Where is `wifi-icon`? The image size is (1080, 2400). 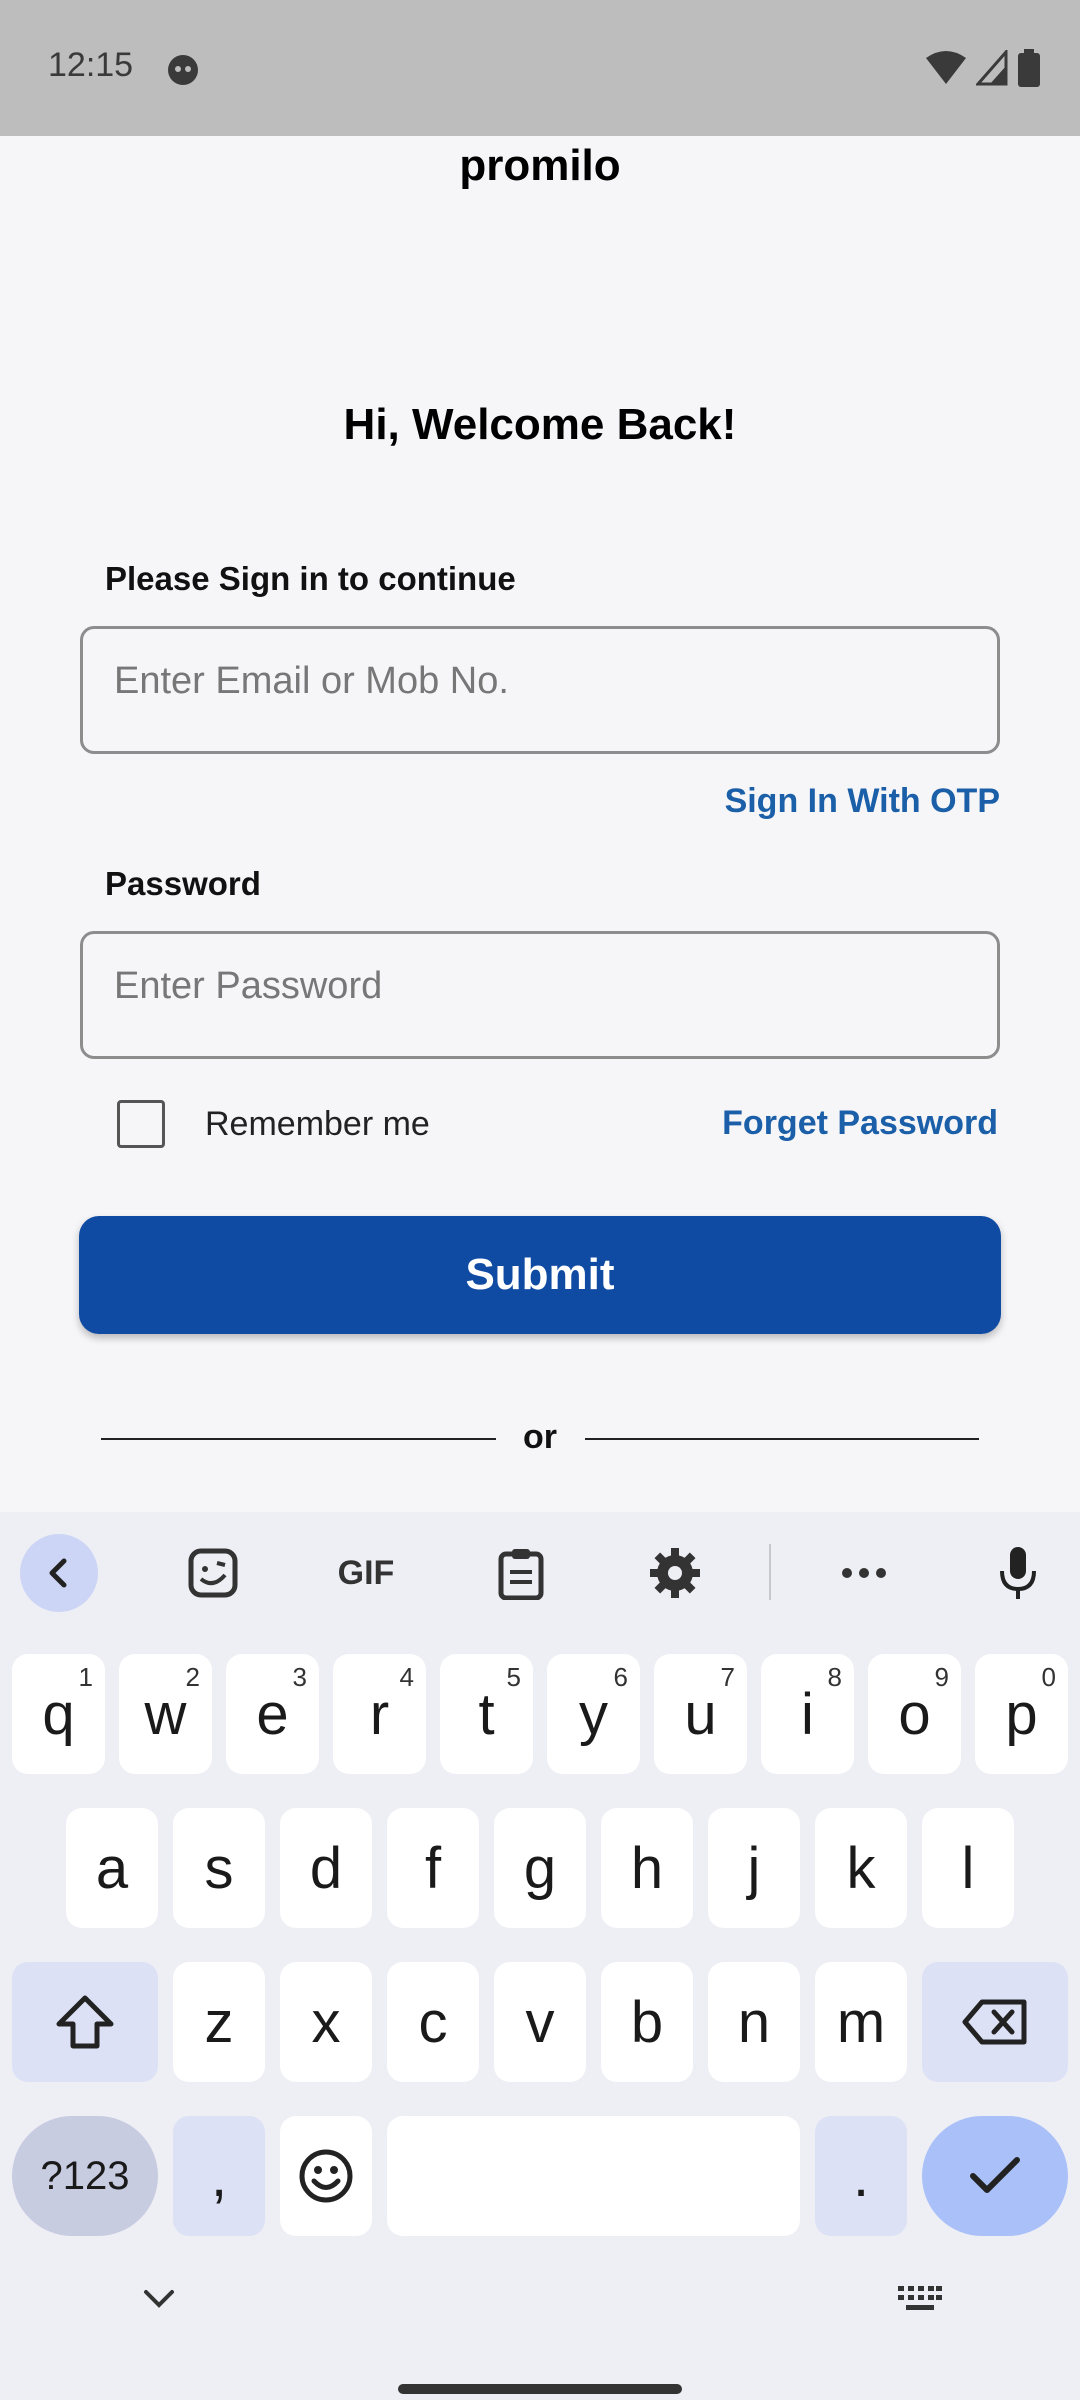 wifi-icon is located at coordinates (946, 67).